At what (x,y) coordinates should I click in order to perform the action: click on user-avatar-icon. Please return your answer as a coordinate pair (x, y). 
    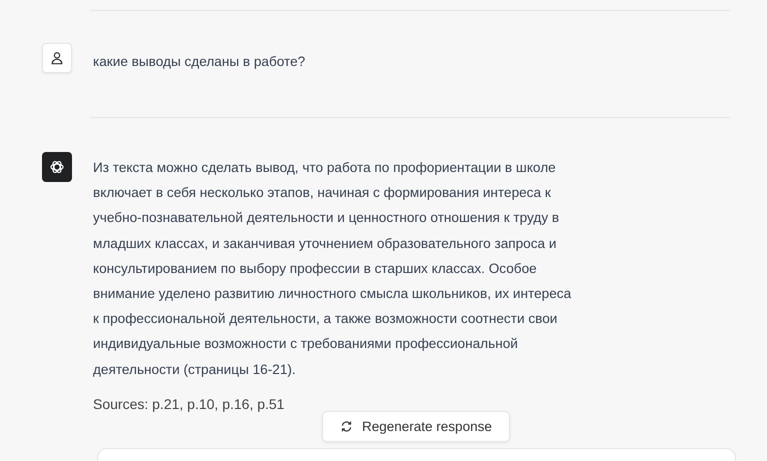
    Looking at the image, I should click on (57, 58).